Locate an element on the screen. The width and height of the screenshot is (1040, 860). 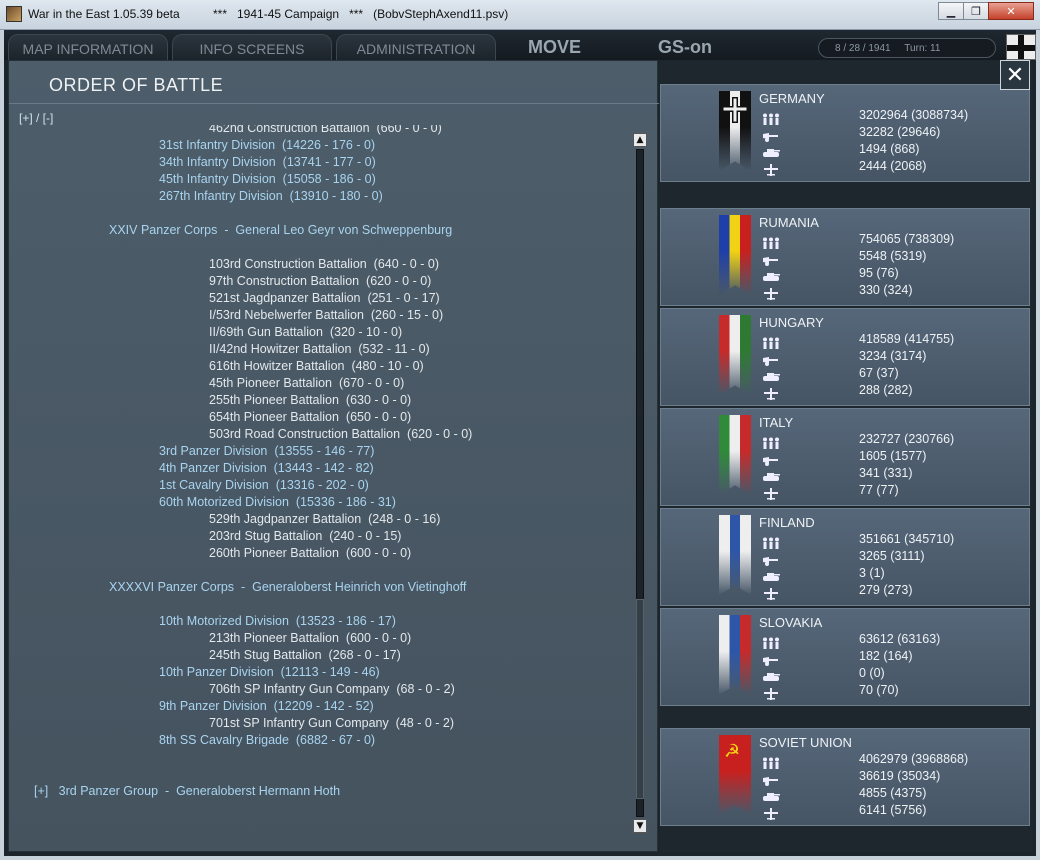
oob-division-row: 3rd Panzer Division (13555 - 146 - 77) is located at coordinates (266, 451).